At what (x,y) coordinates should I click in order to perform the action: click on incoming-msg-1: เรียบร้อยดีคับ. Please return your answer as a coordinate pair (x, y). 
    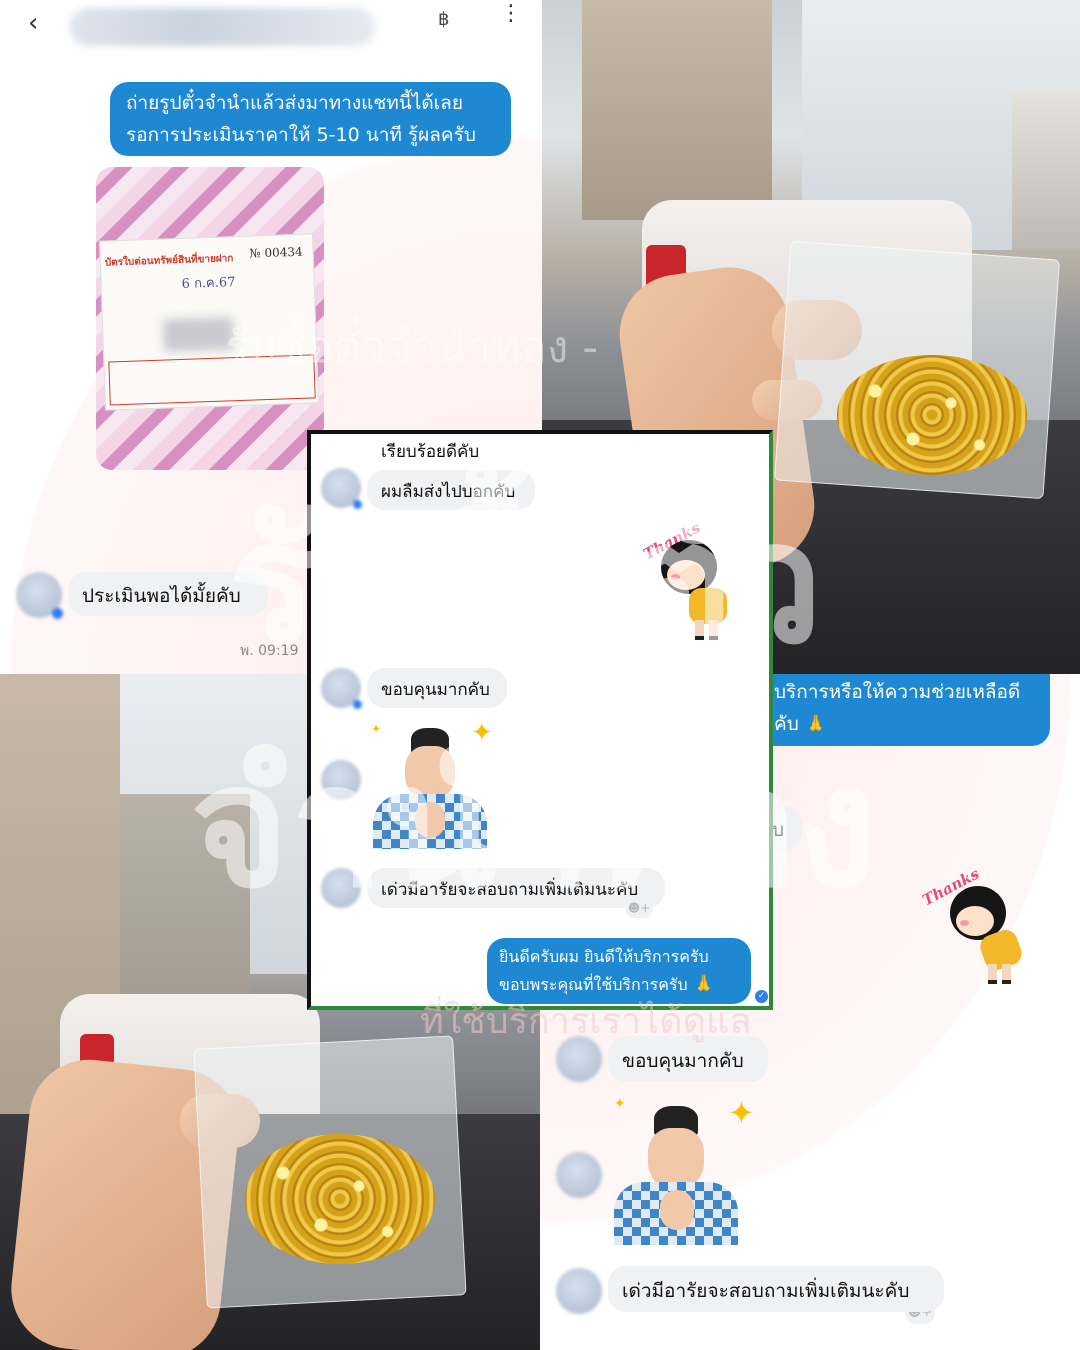
    Looking at the image, I should click on (430, 452).